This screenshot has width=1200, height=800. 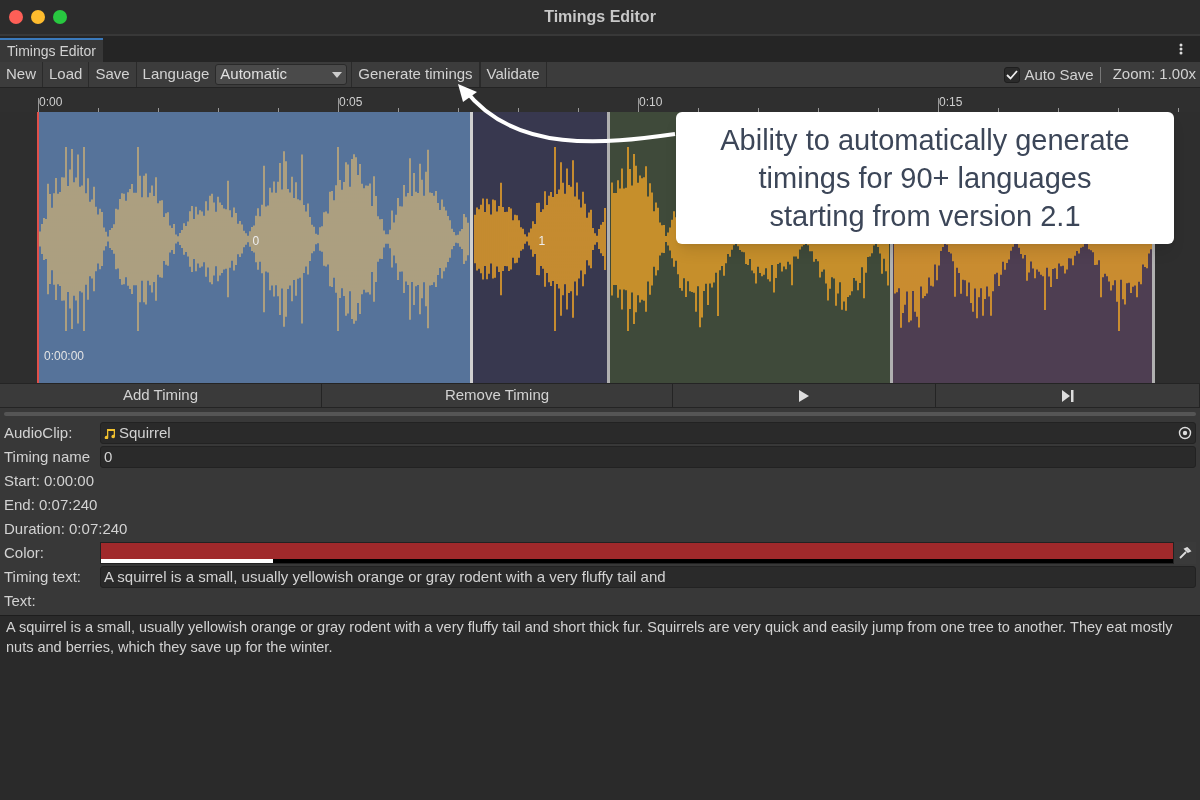 I want to click on check-icon, so click(x=1012, y=74).